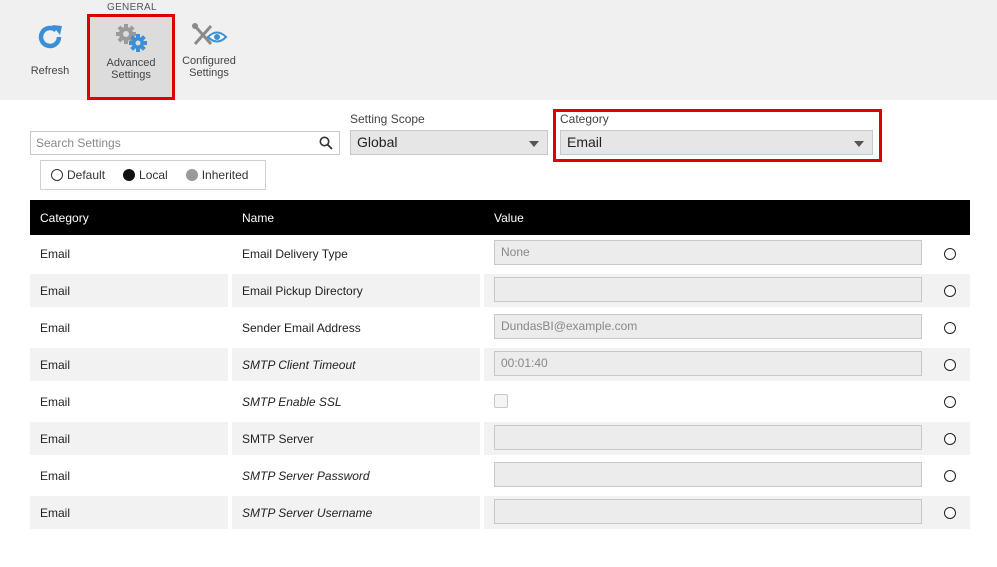  I want to click on gears-icon, so click(131, 38).